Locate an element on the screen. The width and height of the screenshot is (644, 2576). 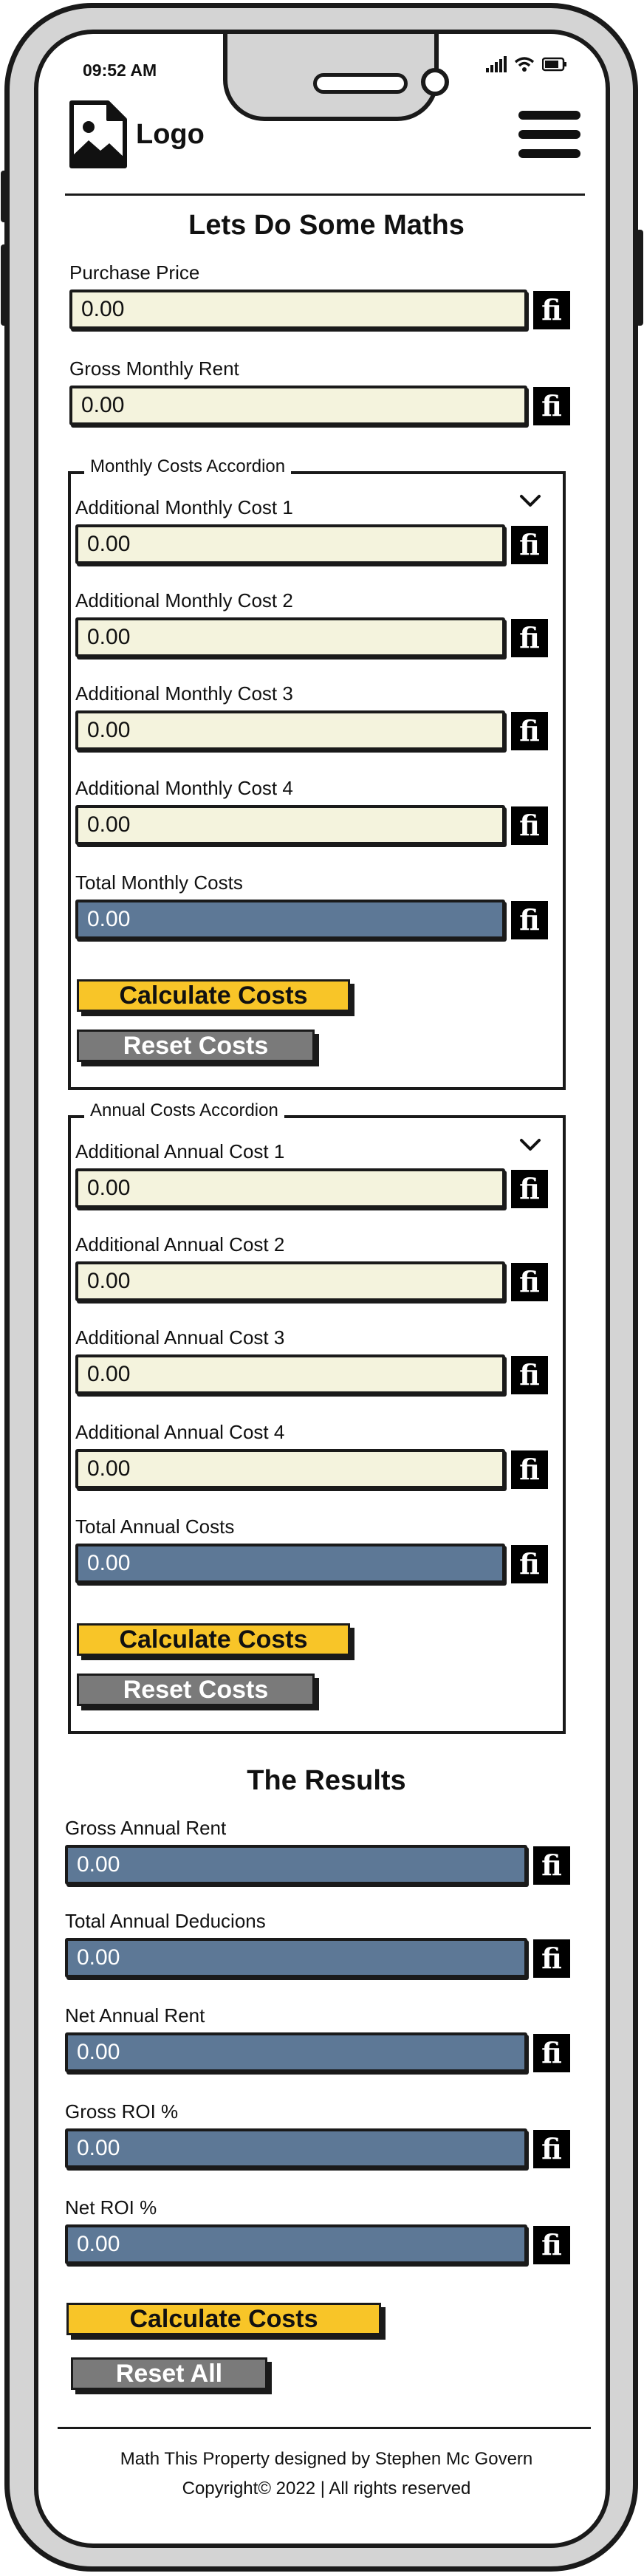
purchase-price-input: 0.00 is located at coordinates (298, 309).